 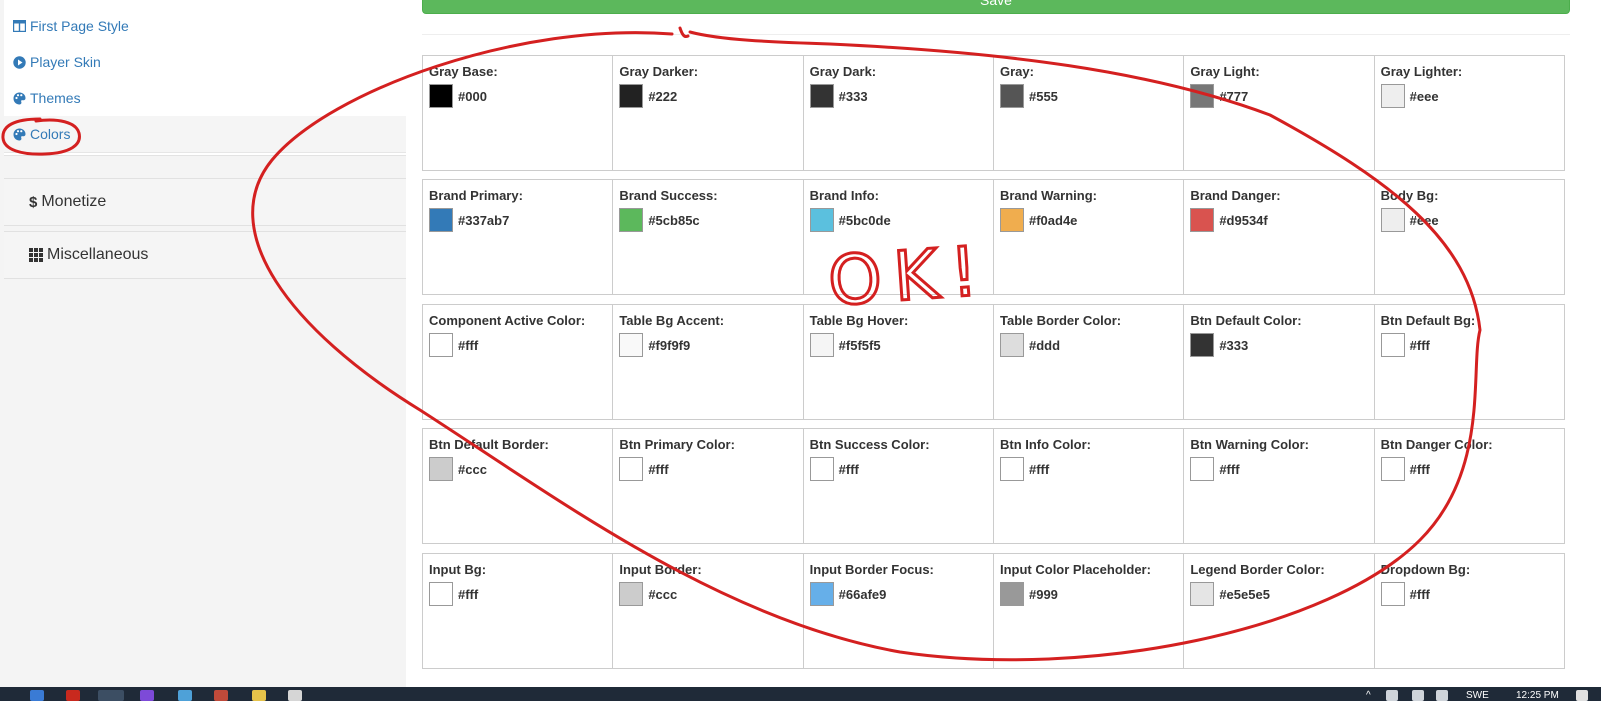 What do you see at coordinates (898, 594) in the screenshot?
I see `color-picker: #66afe9` at bounding box center [898, 594].